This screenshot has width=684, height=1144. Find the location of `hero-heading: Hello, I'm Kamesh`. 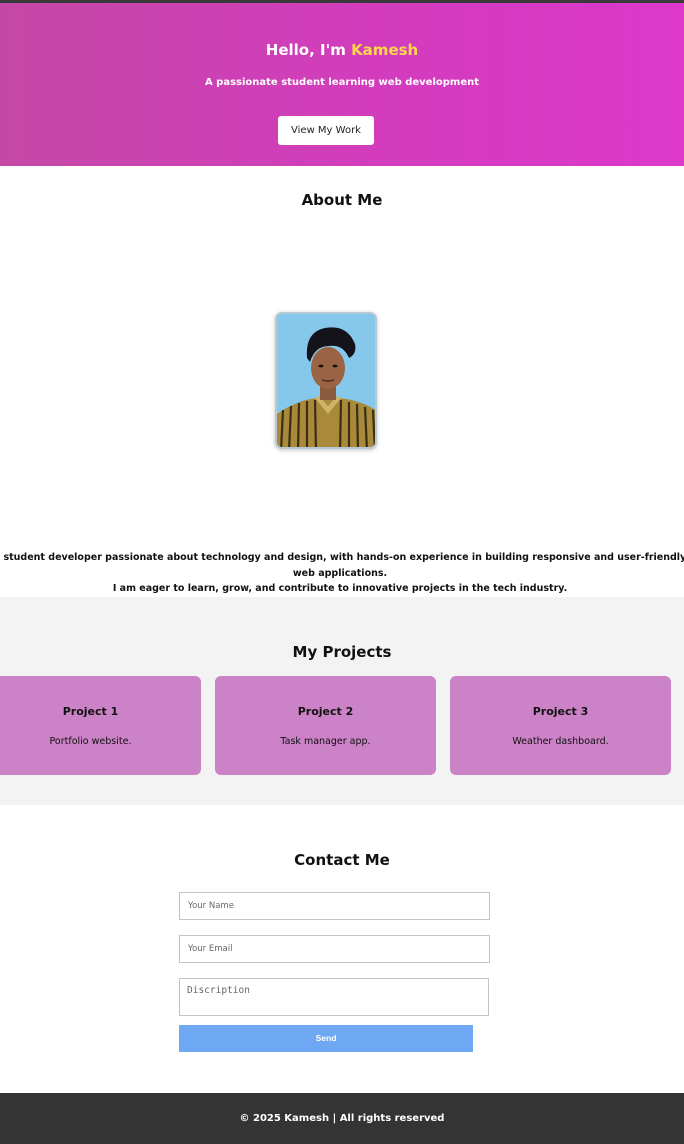

hero-heading: Hello, I'm Kamesh is located at coordinates (342, 50).